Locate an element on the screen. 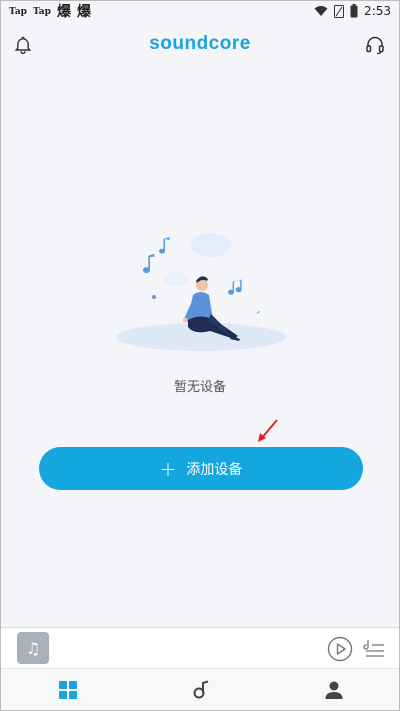  add-device-button: + 添加设备 is located at coordinates (201, 468).